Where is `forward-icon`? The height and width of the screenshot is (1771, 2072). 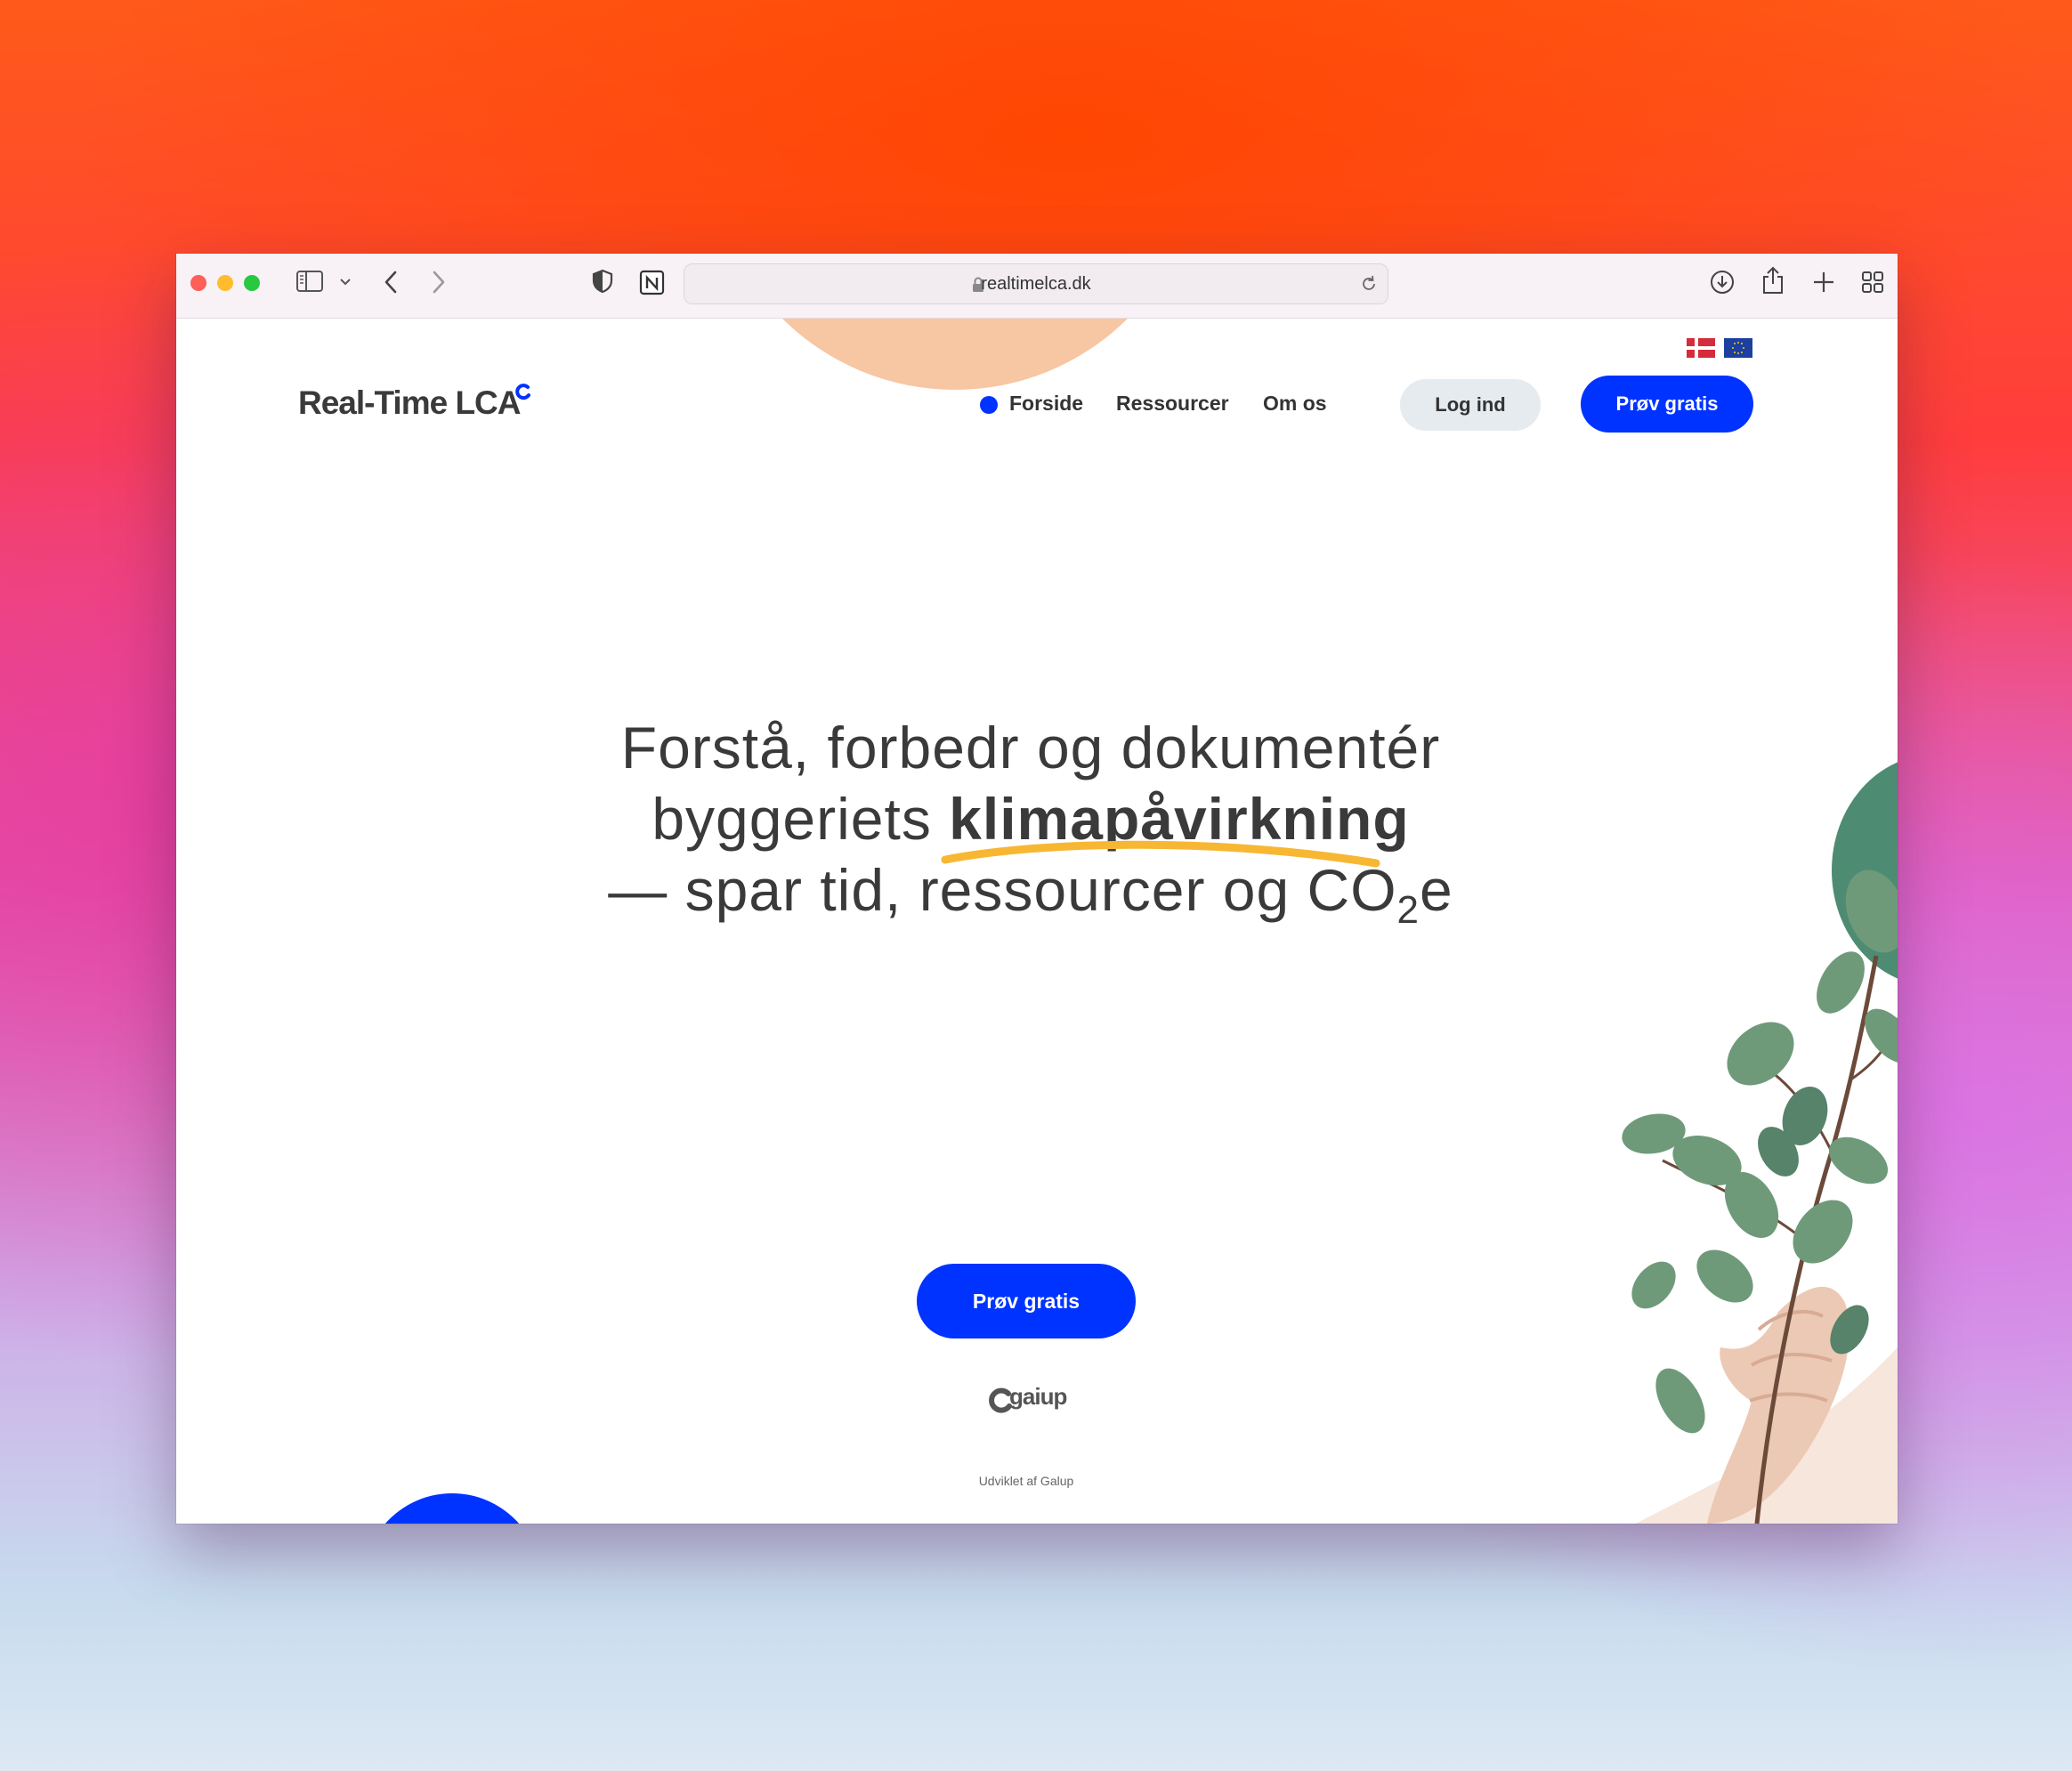
forward-icon is located at coordinates (439, 282).